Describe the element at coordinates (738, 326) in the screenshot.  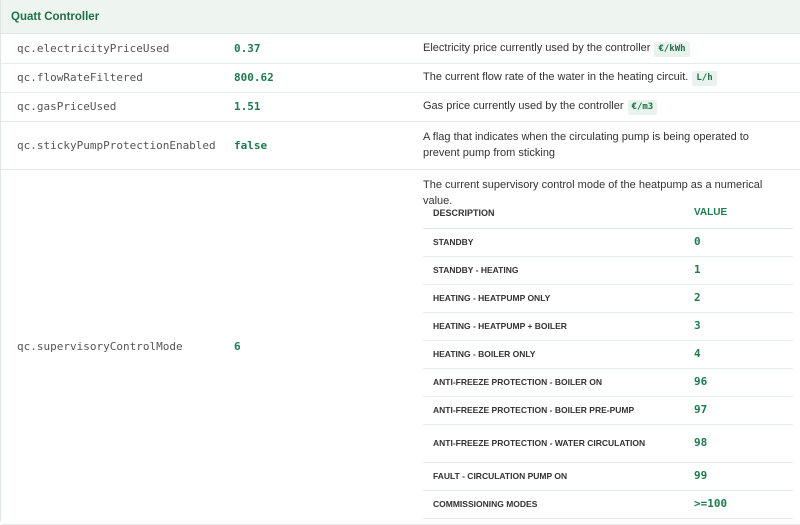
I see `mode-value: 3` at that location.